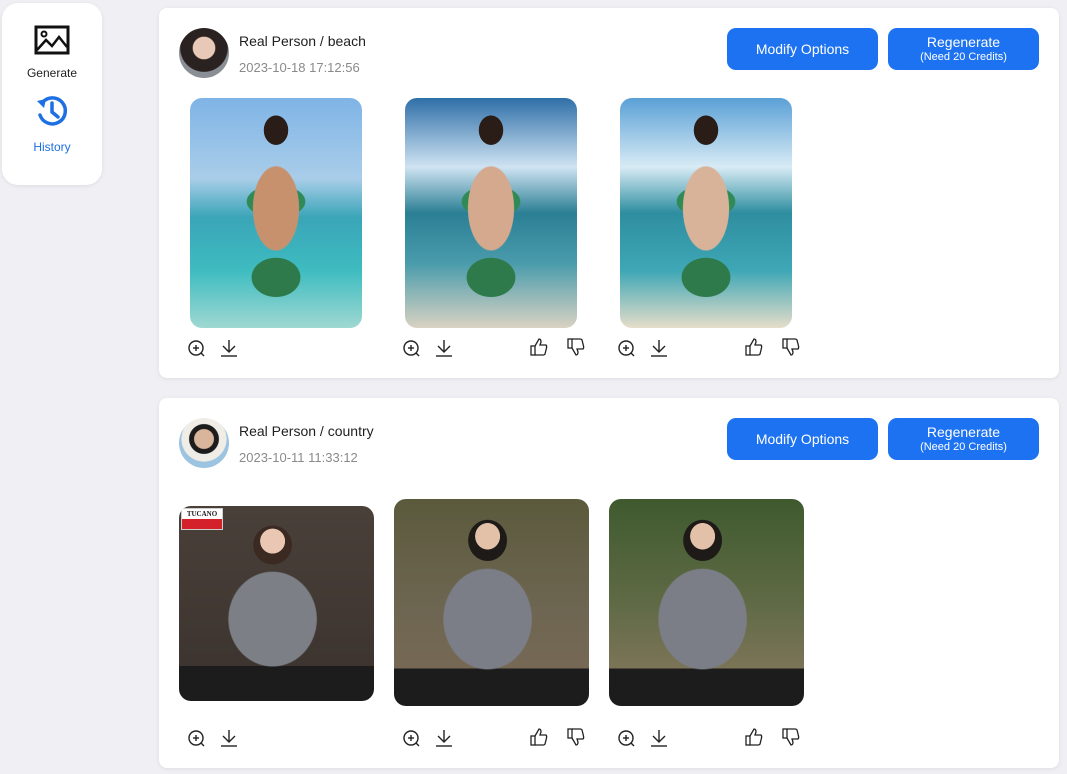  I want to click on card-title: Real Person / beach, so click(302, 41).